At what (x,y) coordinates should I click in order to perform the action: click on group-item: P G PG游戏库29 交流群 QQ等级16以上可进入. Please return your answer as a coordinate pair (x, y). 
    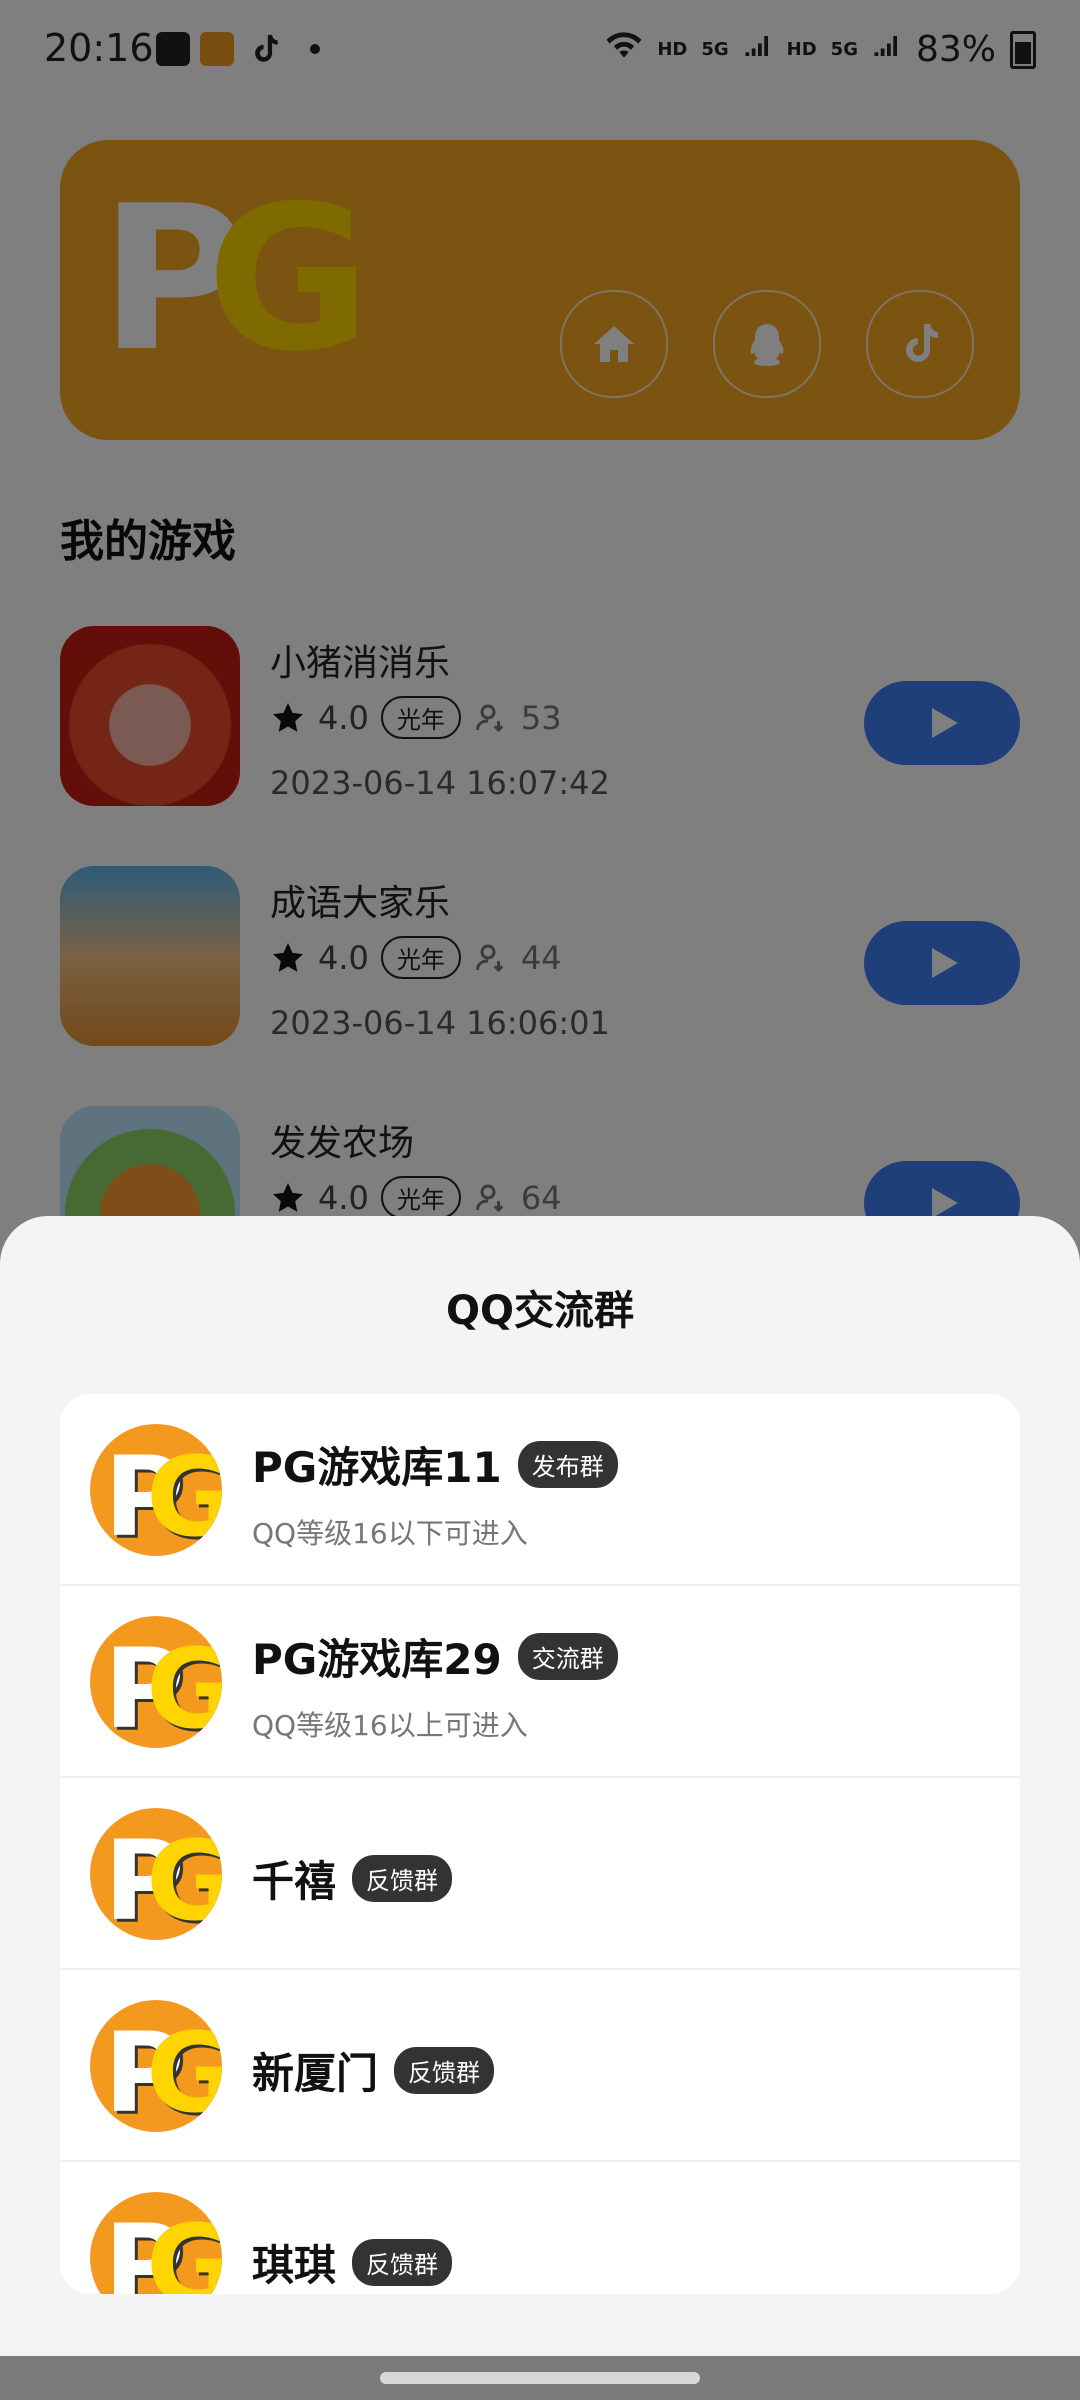
    Looking at the image, I should click on (540, 1682).